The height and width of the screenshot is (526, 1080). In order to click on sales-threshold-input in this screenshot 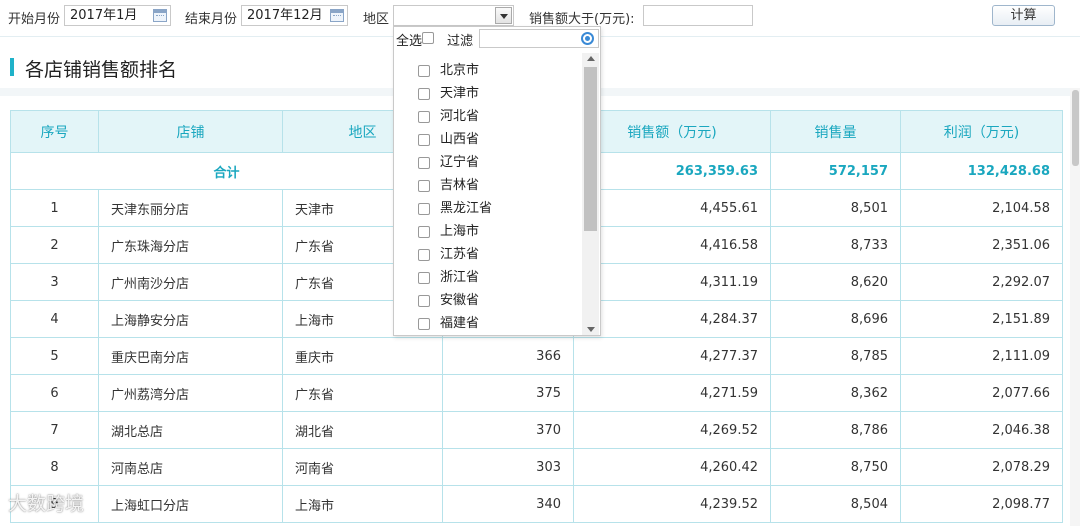, I will do `click(698, 15)`.